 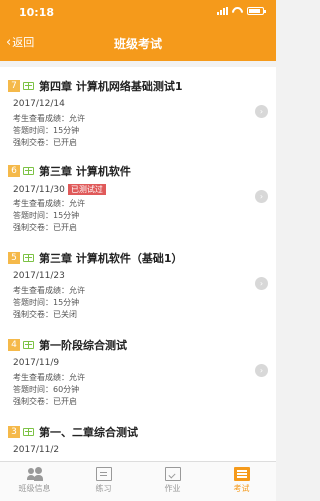 I want to click on exam-title: 第三章 计算机软件, so click(x=85, y=171).